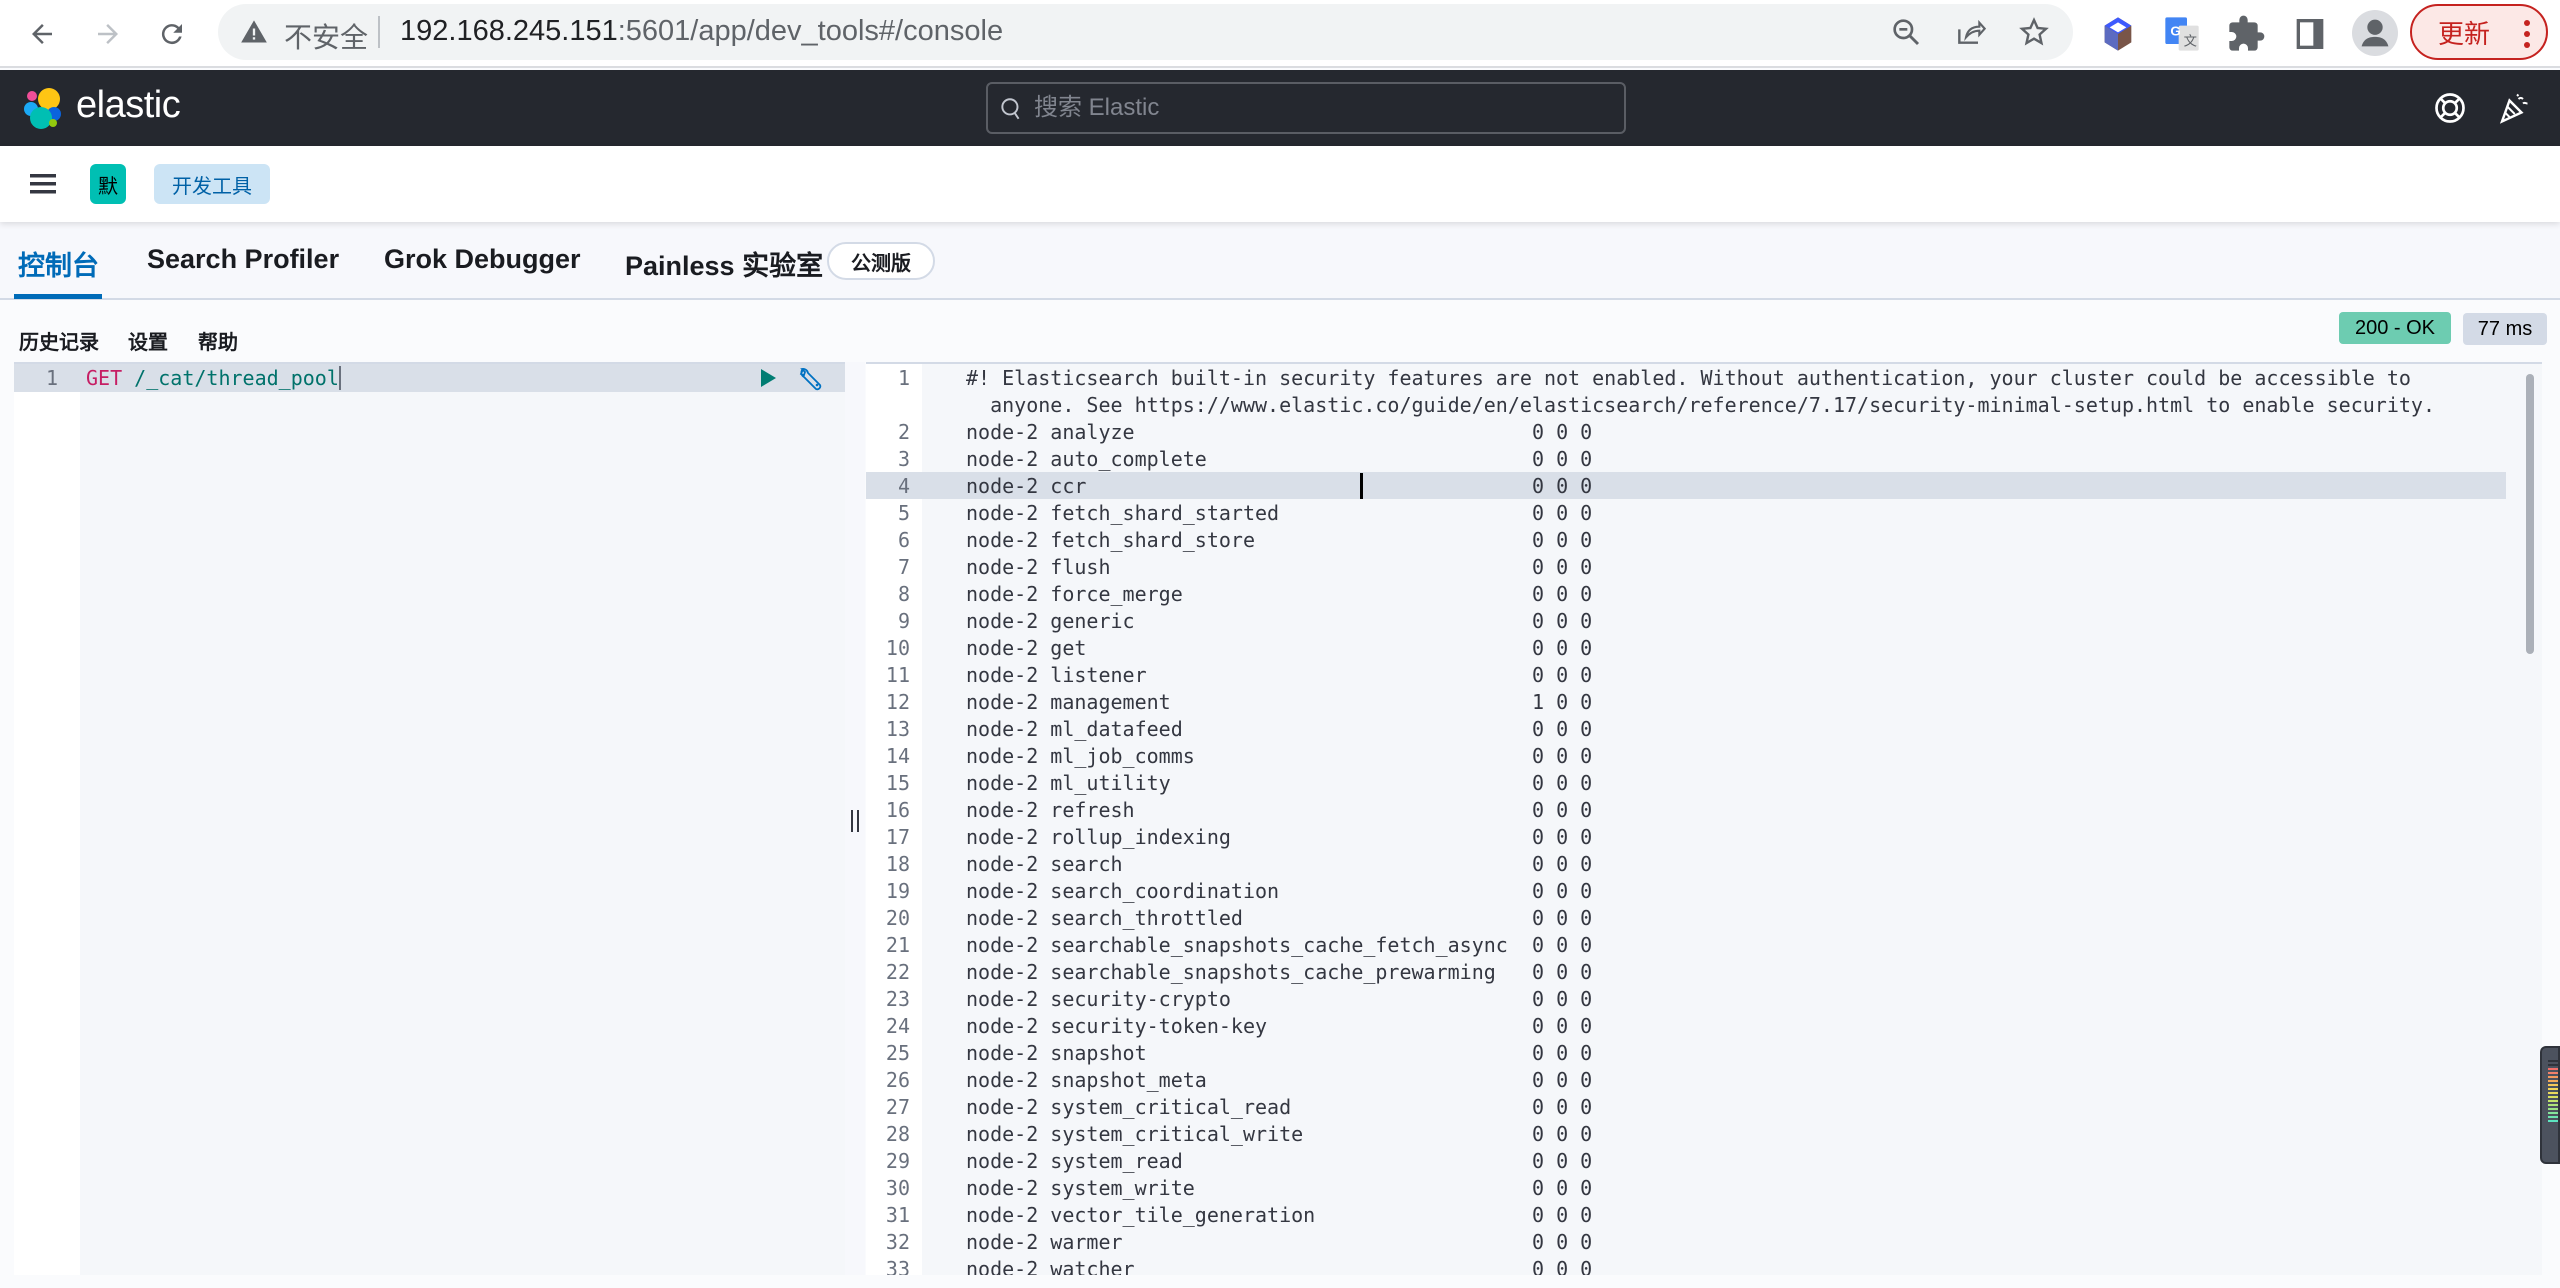 This screenshot has height=1288, width=2560. Describe the element at coordinates (1050, 810) in the screenshot. I see `thread-pool-name: node-2 refresh` at that location.